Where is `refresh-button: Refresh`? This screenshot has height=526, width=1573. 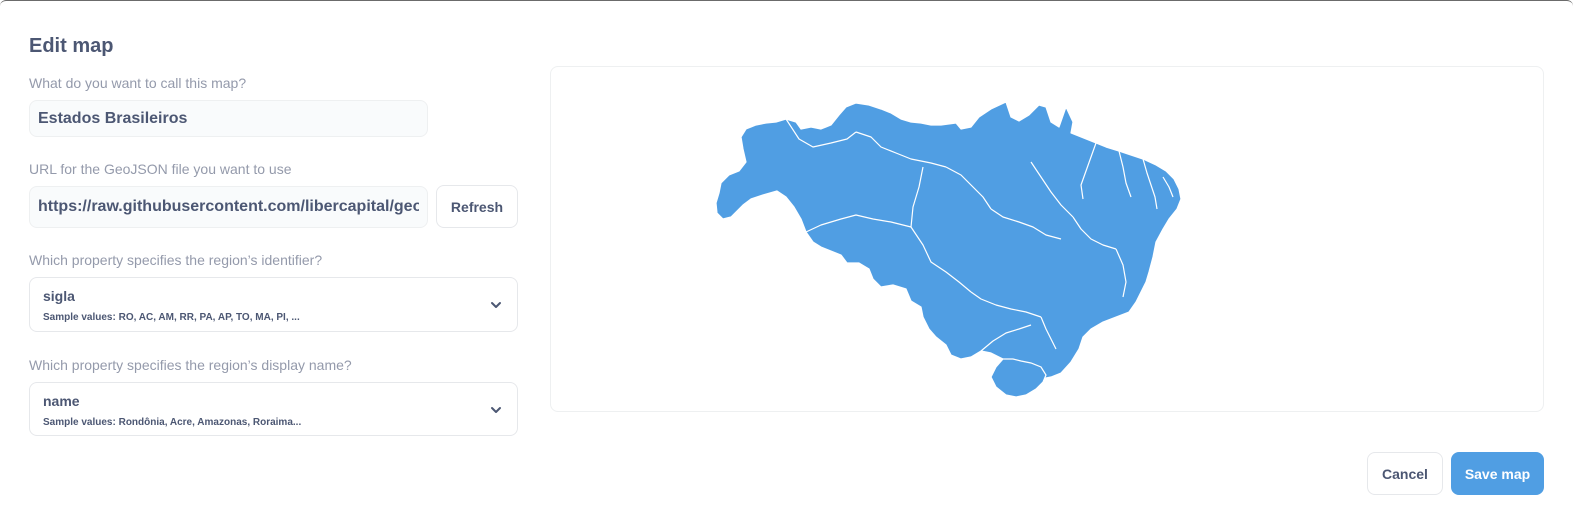
refresh-button: Refresh is located at coordinates (477, 206).